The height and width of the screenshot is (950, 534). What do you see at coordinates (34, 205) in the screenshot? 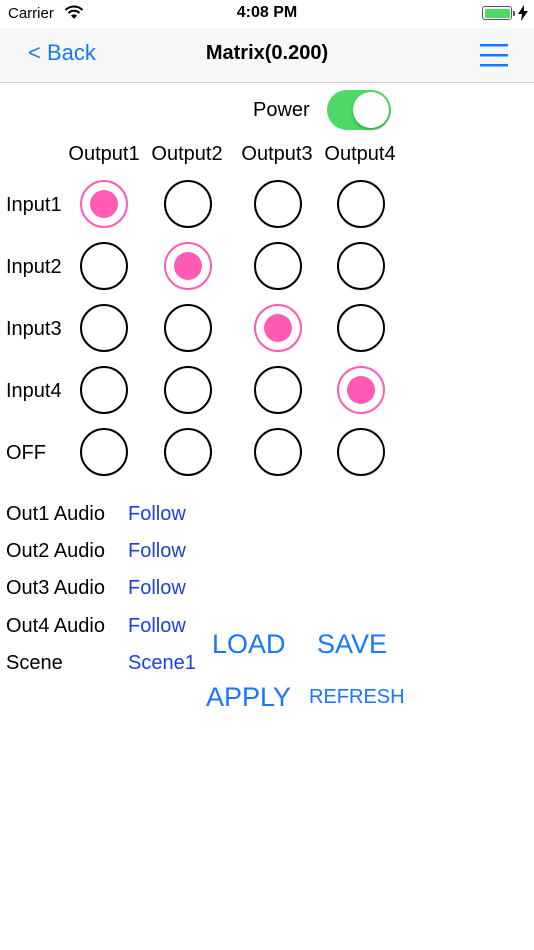
I see `row-label-input1: Input1` at bounding box center [34, 205].